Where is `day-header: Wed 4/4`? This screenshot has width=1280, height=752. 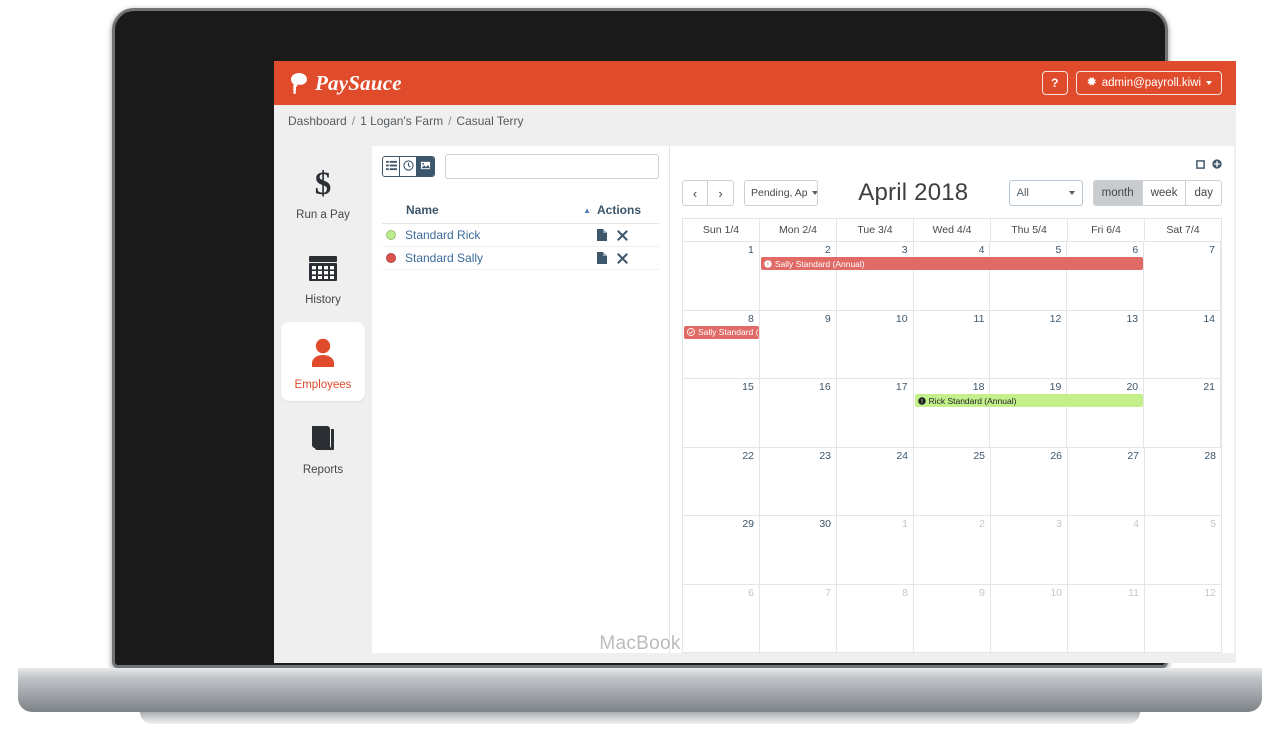 day-header: Wed 4/4 is located at coordinates (952, 230).